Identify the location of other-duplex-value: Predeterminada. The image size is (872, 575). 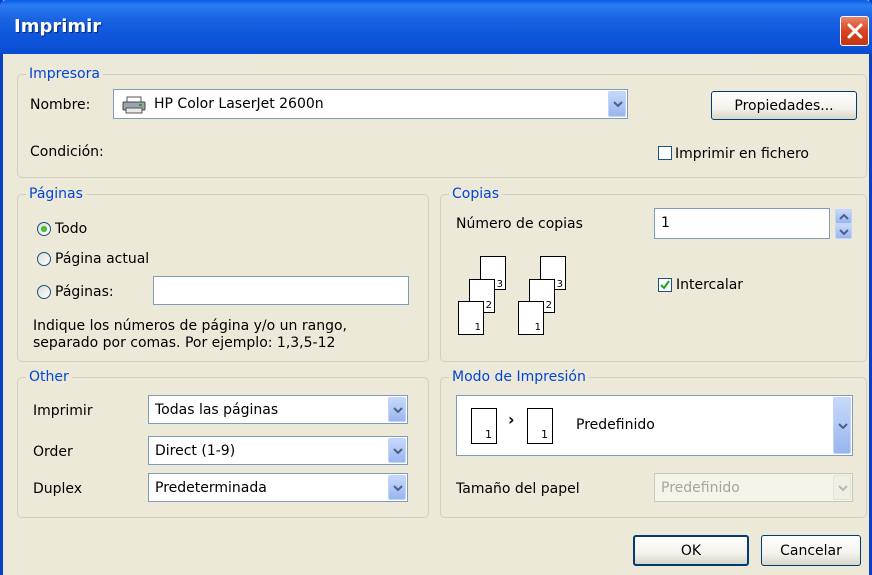
(211, 487).